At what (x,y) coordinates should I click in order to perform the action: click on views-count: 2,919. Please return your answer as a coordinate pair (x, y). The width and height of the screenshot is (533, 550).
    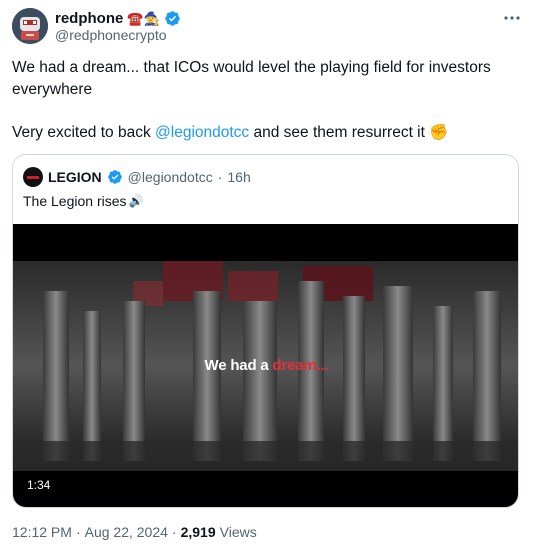
    Looking at the image, I should click on (198, 532).